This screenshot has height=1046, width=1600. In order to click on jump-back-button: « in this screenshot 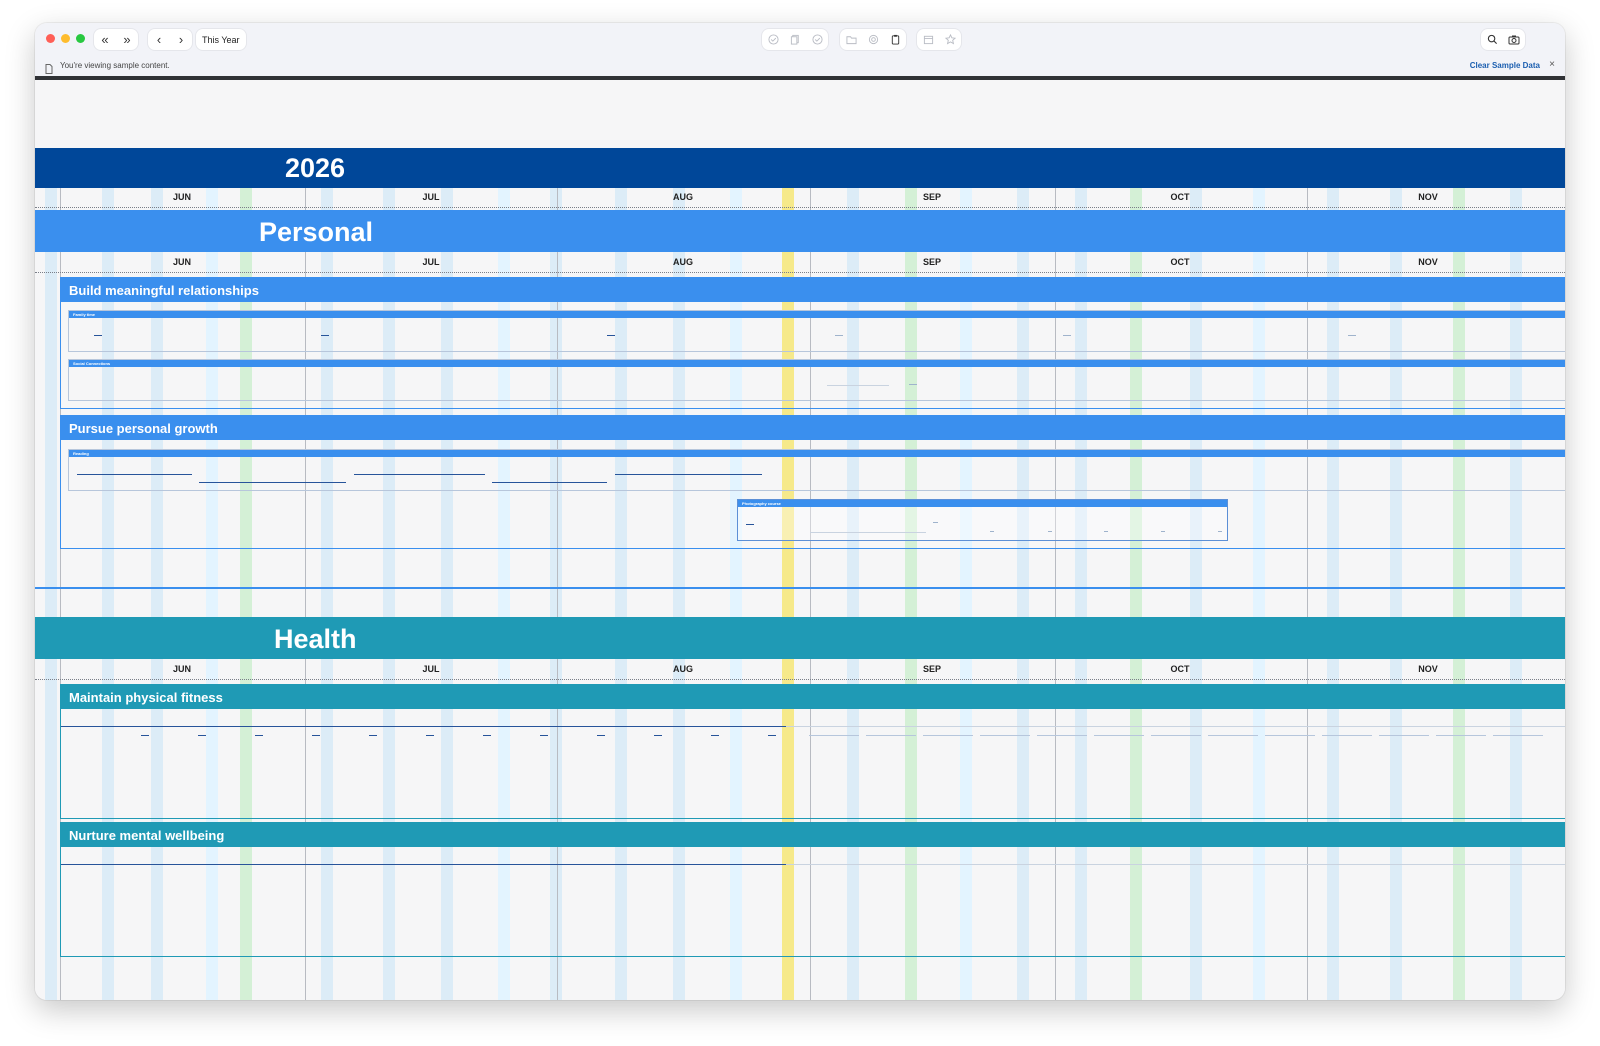, I will do `click(105, 39)`.